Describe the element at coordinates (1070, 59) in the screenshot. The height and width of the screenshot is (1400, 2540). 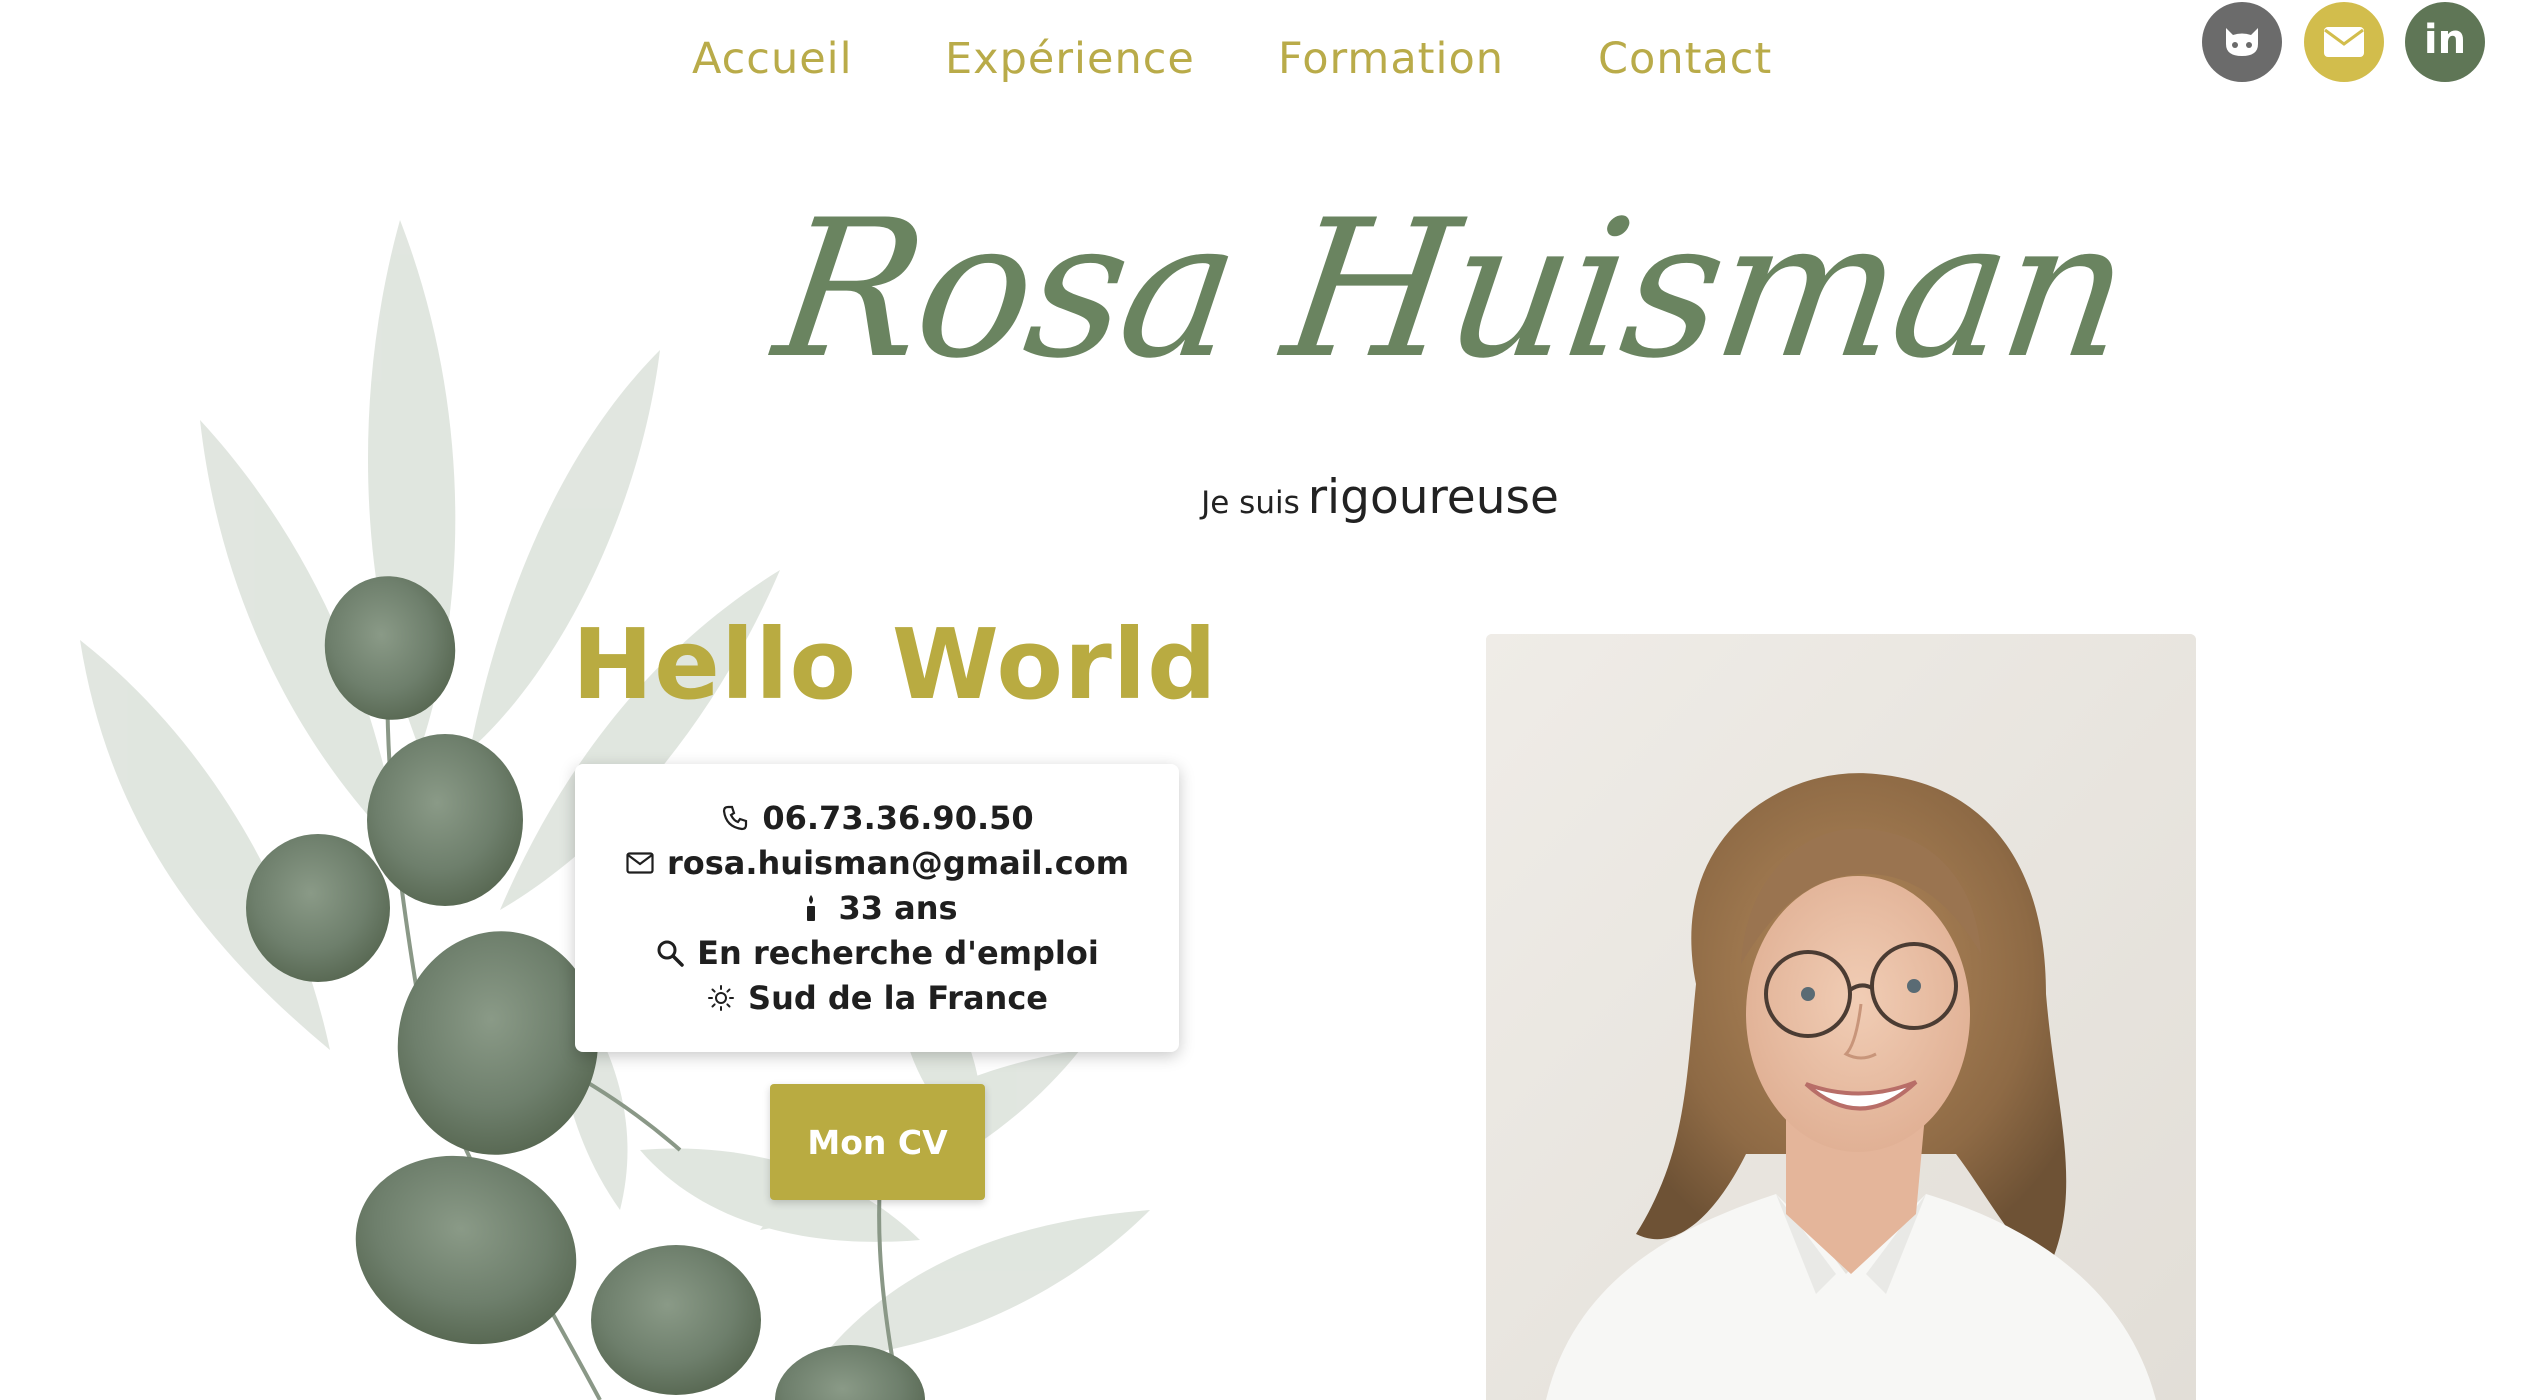
I see `nav-link-experience: Expérience` at that location.